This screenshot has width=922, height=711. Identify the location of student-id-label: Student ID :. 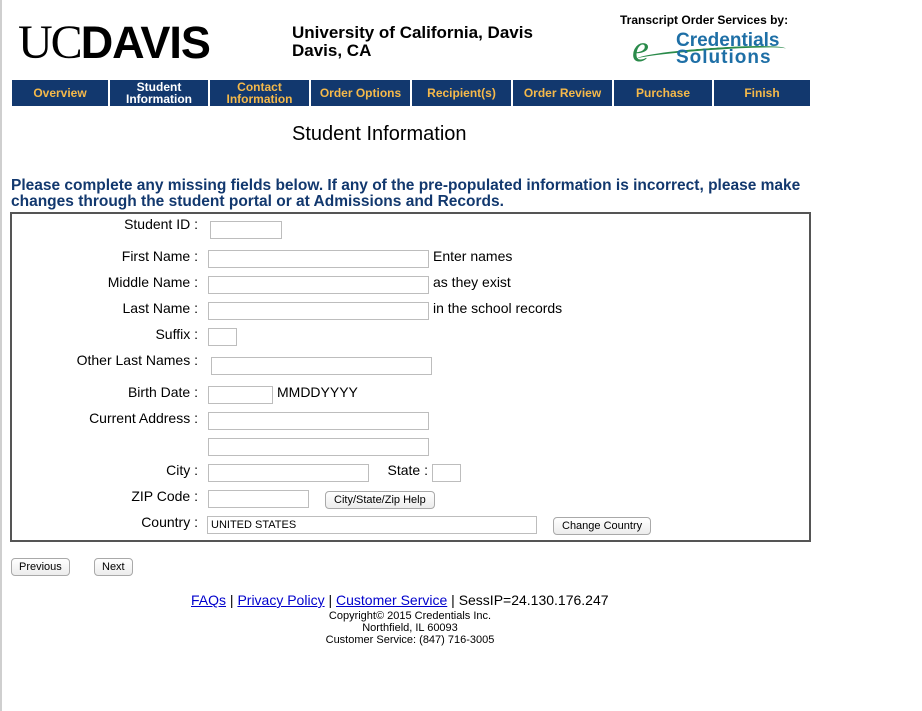
(161, 224).